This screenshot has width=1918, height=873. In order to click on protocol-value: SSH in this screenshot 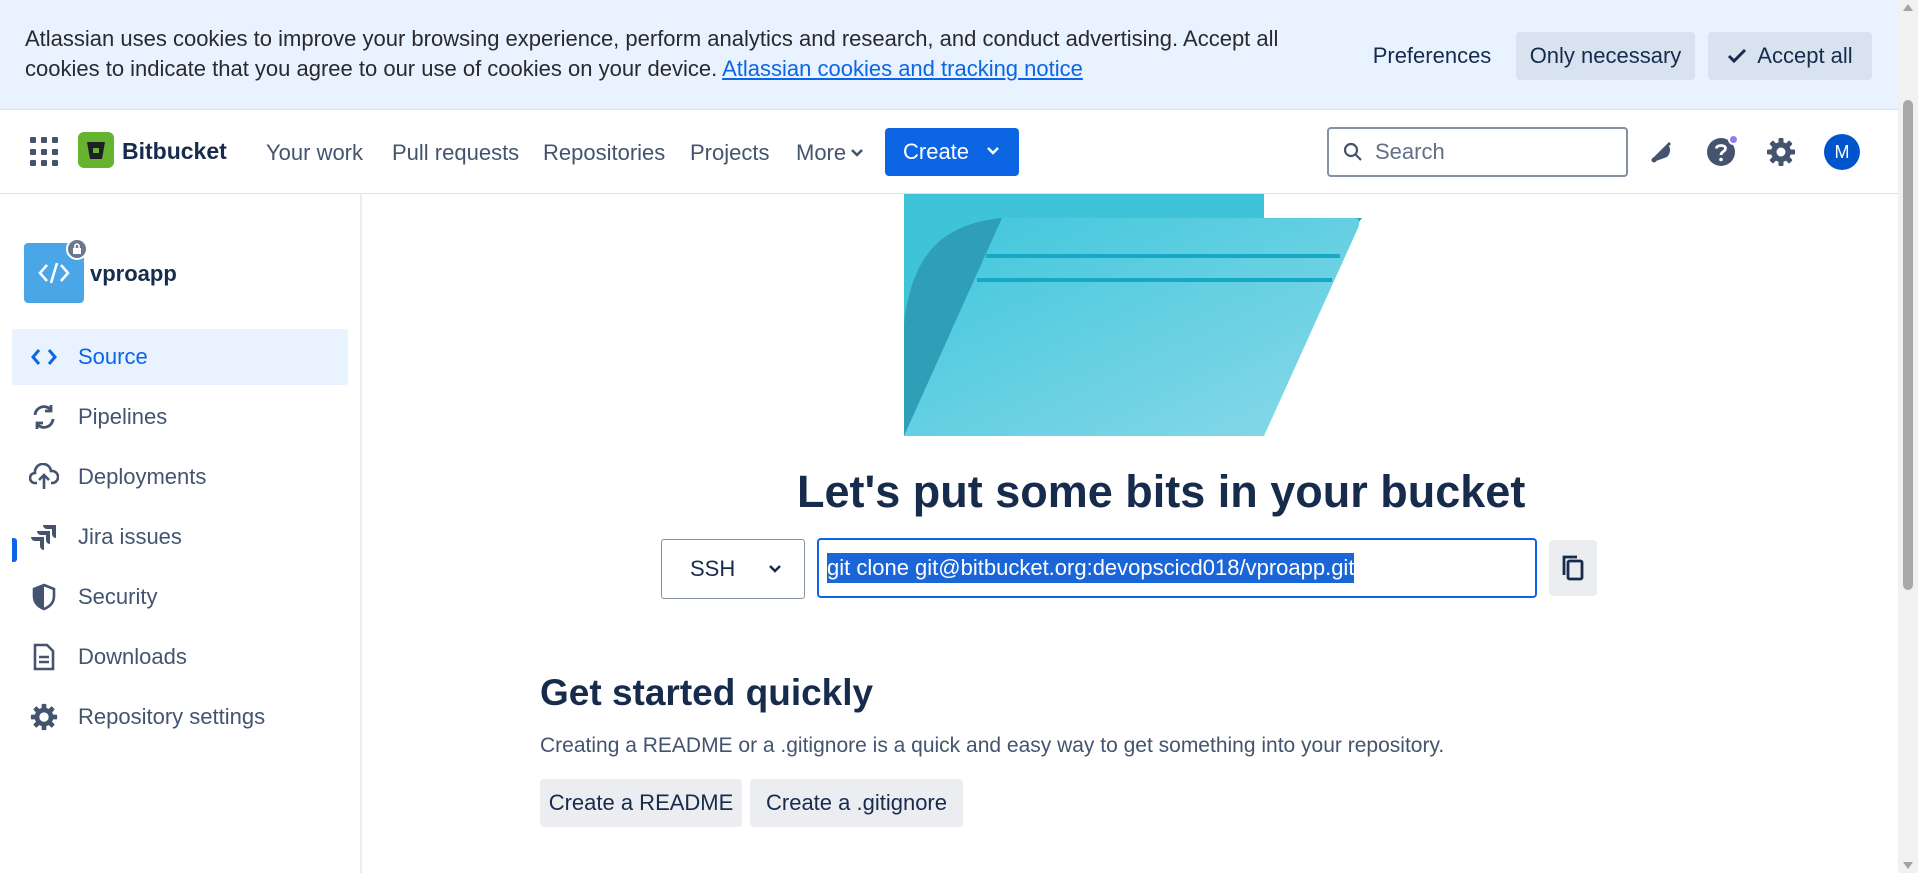, I will do `click(713, 568)`.